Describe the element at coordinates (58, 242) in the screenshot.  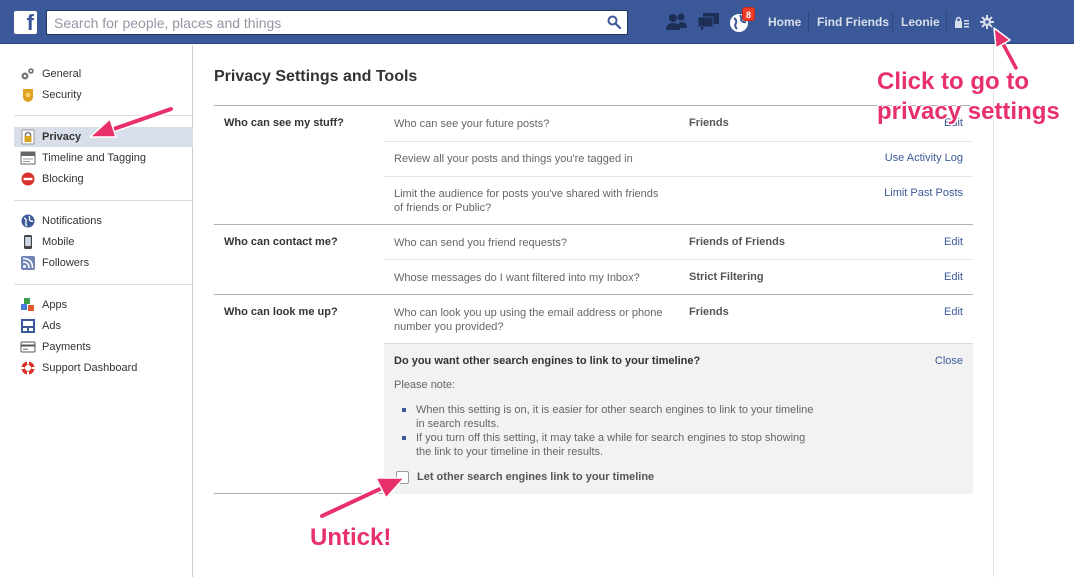
I see `sidebar-item-label: Mobile` at that location.